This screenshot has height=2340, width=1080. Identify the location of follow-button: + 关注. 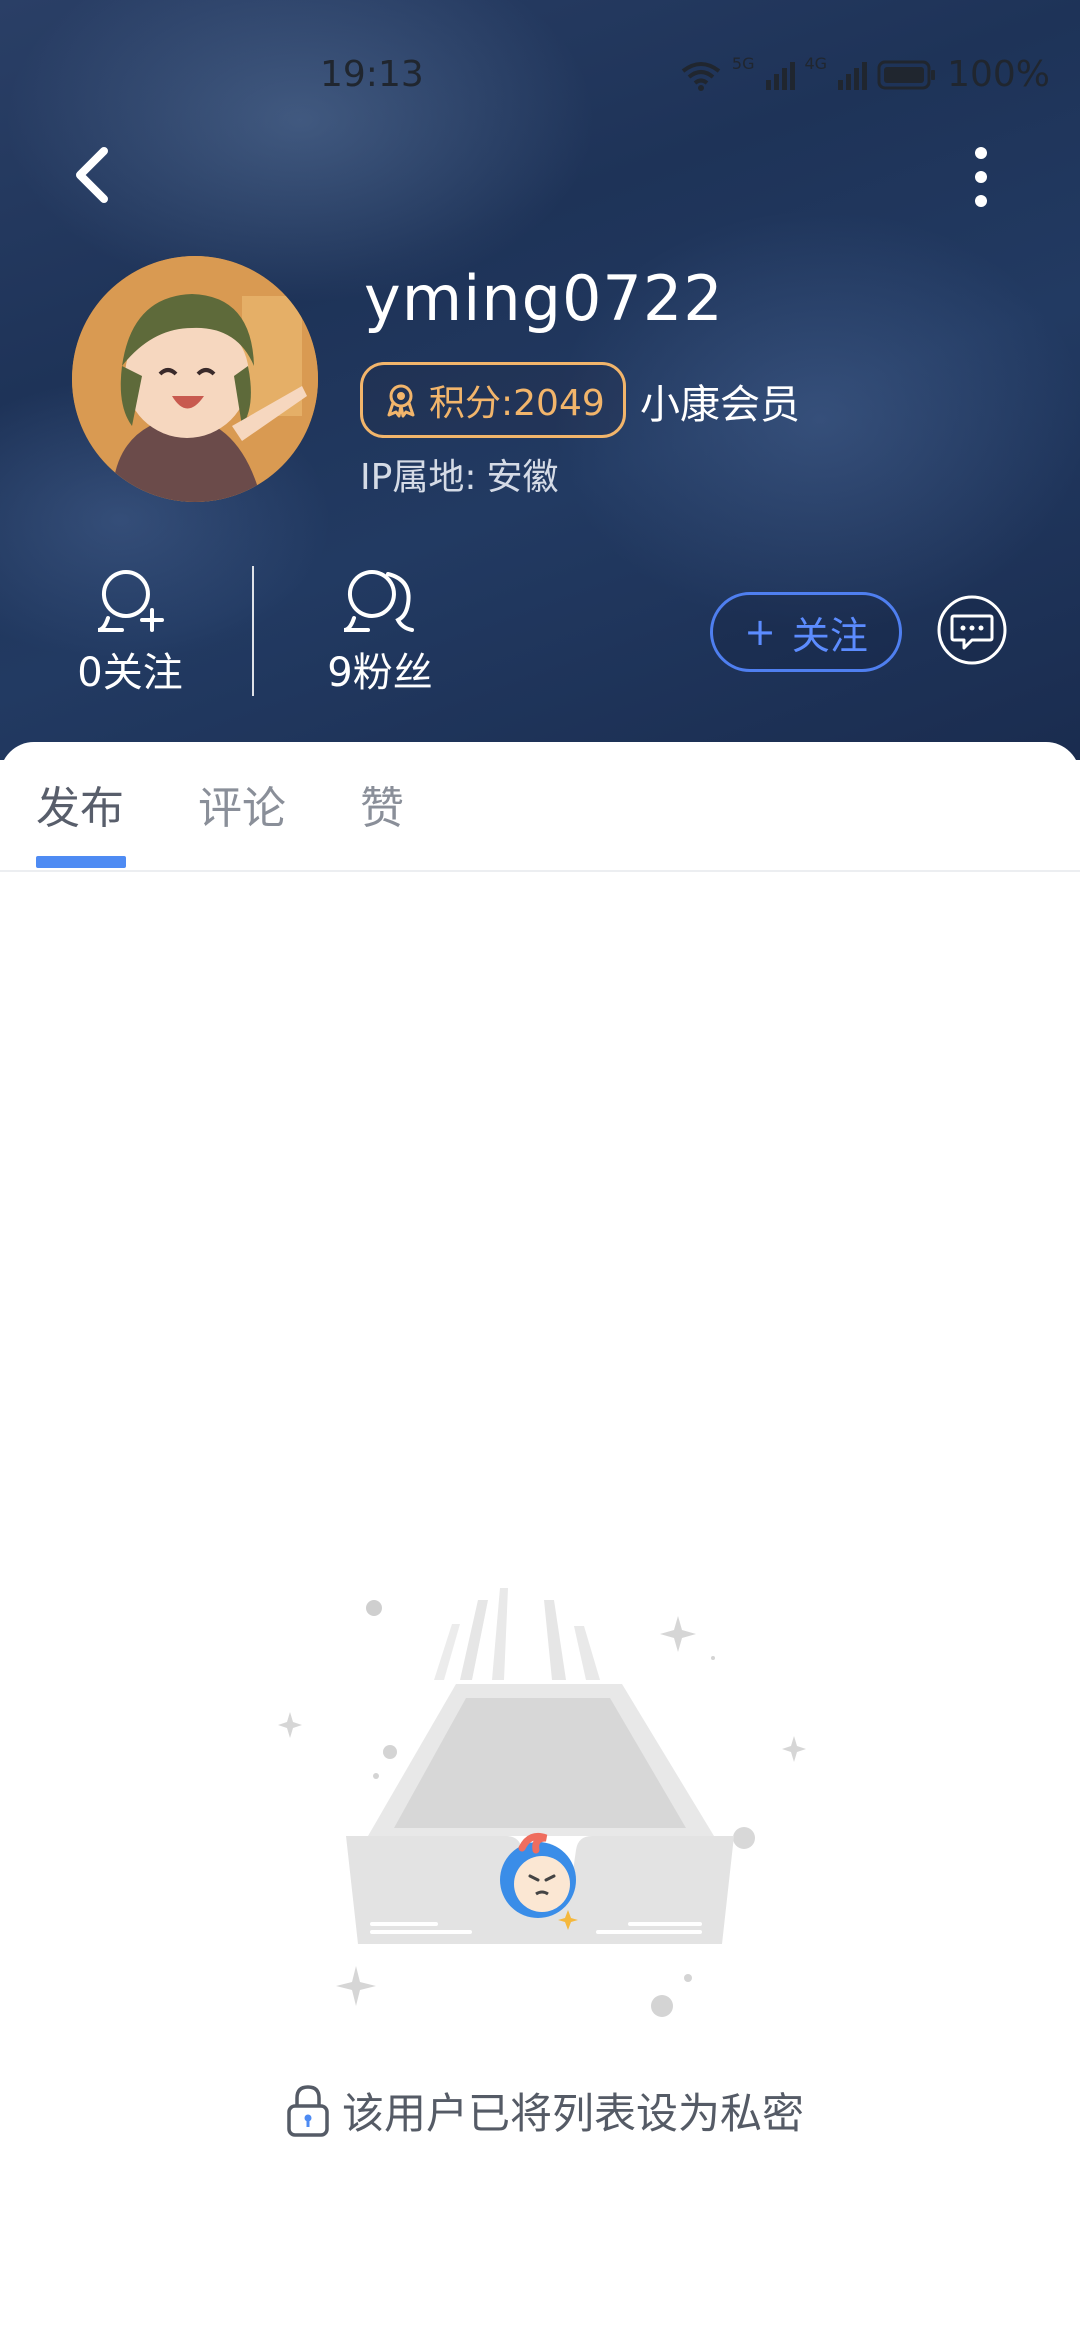
(806, 632).